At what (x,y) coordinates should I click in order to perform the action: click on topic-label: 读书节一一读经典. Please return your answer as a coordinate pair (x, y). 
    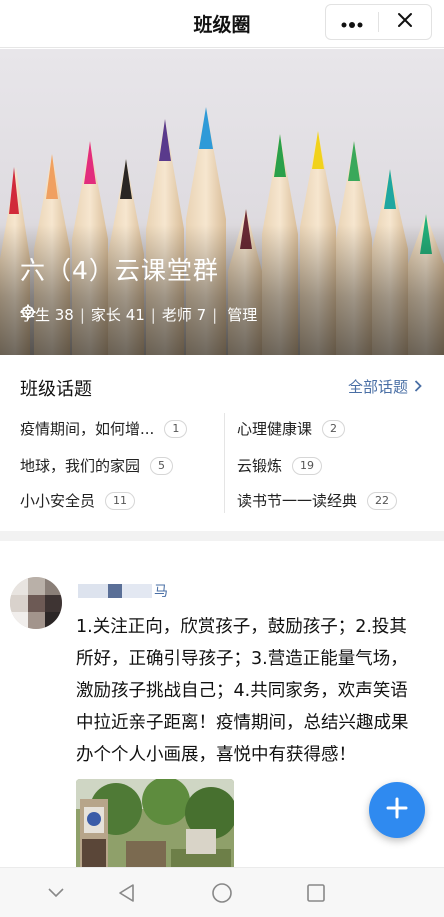
    Looking at the image, I should click on (297, 501).